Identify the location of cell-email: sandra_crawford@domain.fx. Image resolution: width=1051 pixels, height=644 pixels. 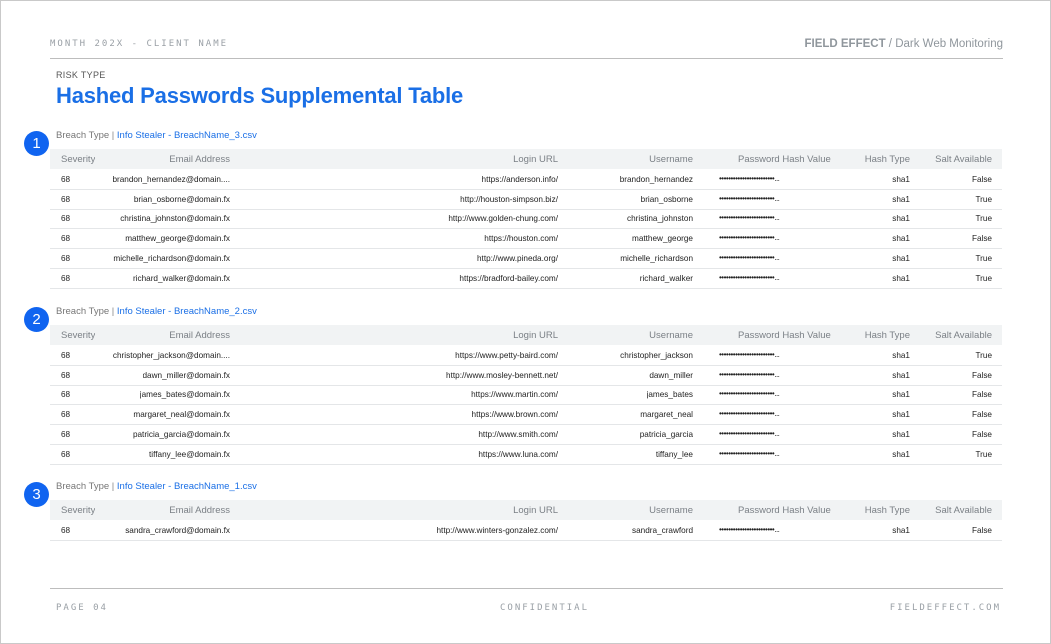
(177, 530).